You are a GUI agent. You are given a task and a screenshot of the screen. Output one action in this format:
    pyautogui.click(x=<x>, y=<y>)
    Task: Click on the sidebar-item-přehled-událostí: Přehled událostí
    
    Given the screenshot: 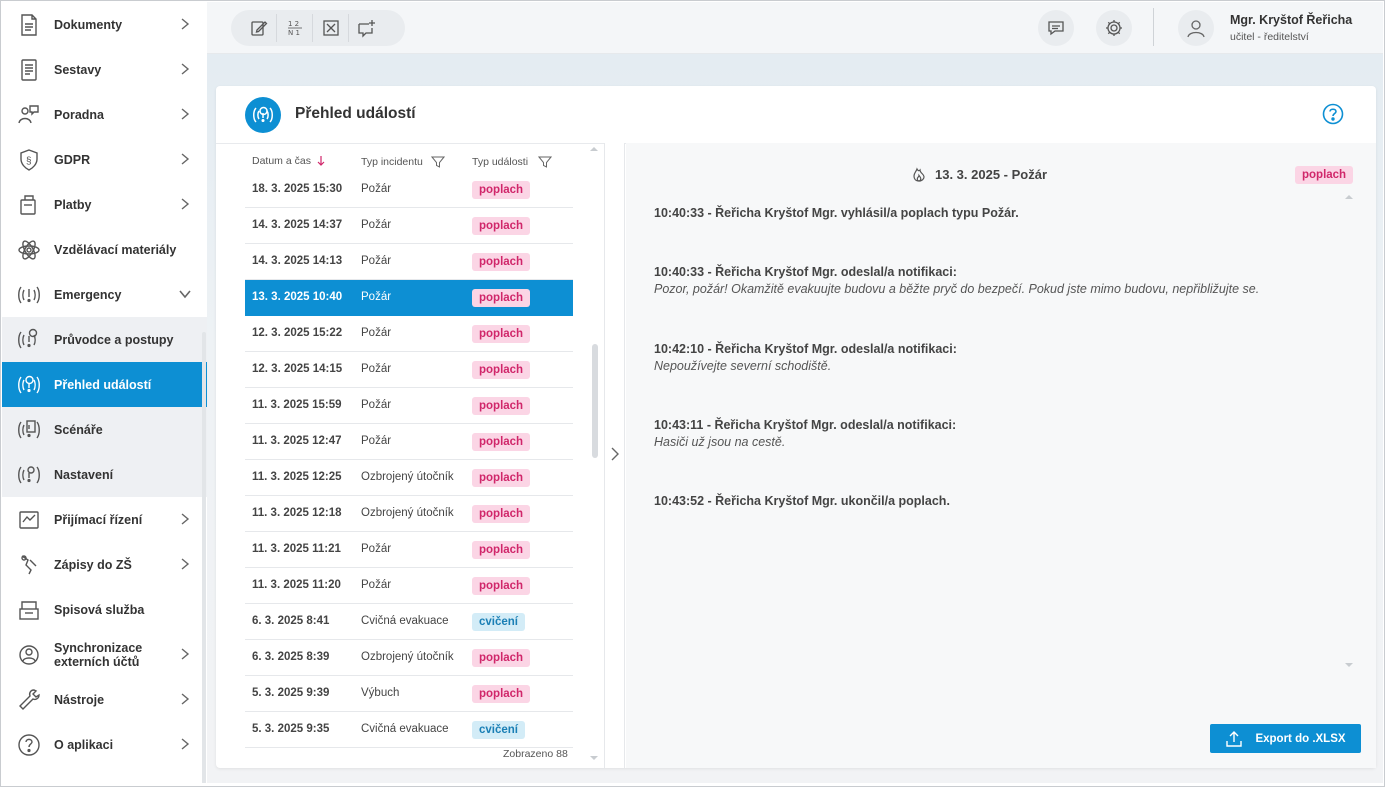 What is the action you would take?
    pyautogui.click(x=104, y=384)
    